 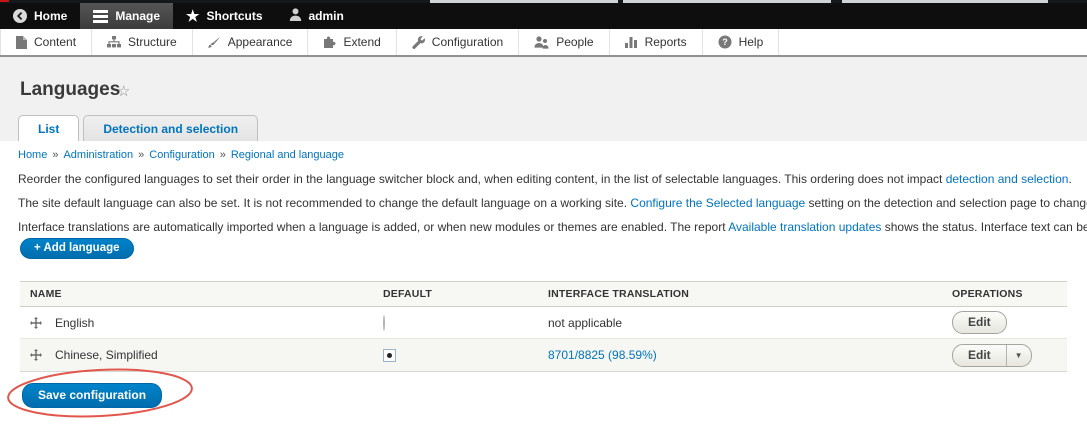 What do you see at coordinates (152, 42) in the screenshot?
I see `menu-item-label: Structure` at bounding box center [152, 42].